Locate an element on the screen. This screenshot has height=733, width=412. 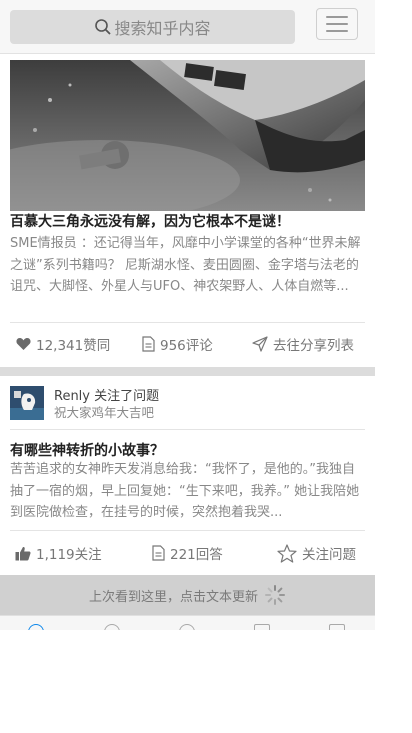
tab-explore-icon is located at coordinates (112, 627).